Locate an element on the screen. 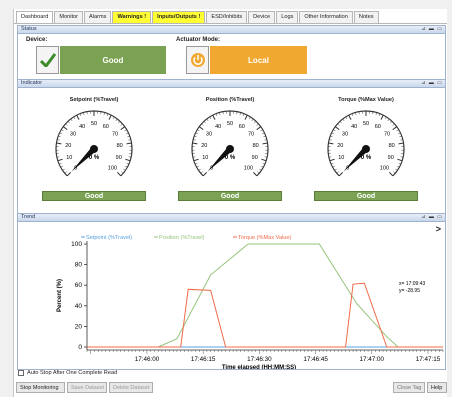 The width and height of the screenshot is (452, 397). tab-alarms: Alarms is located at coordinates (98, 17).